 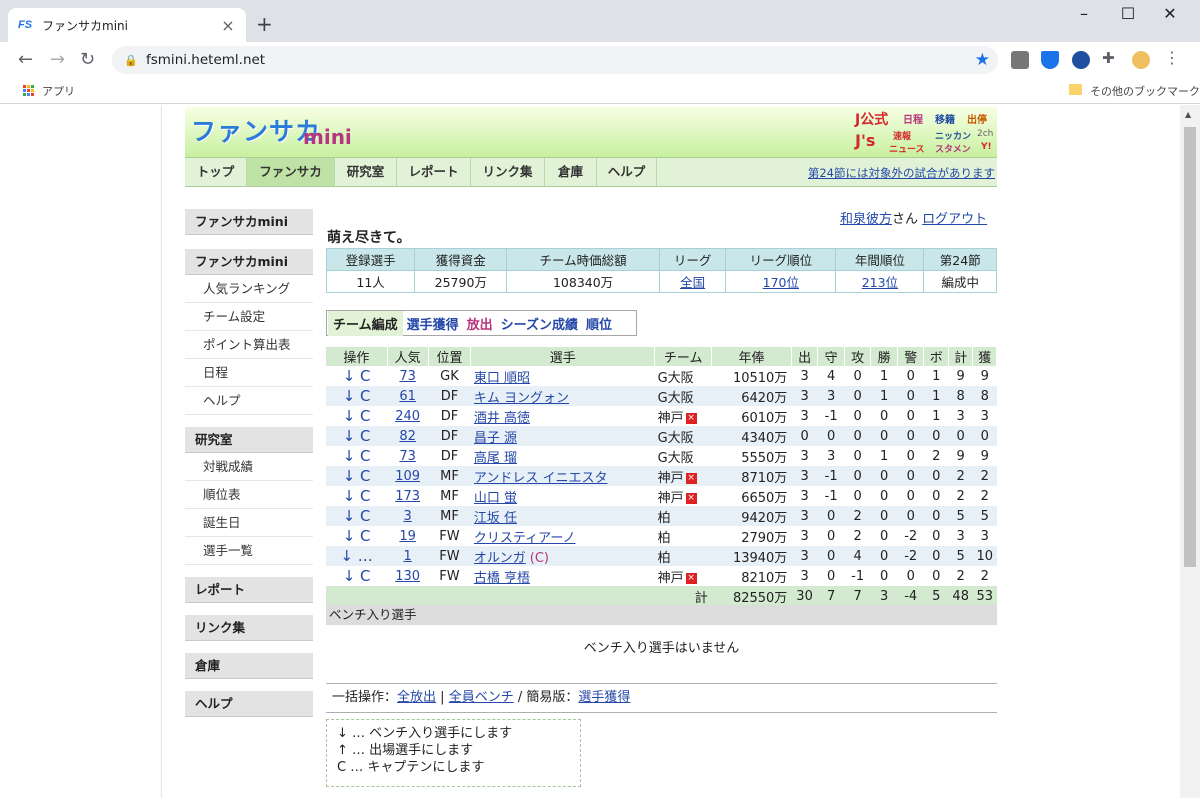 What do you see at coordinates (228, 25) in the screenshot?
I see `tab-close-icon: ×` at bounding box center [228, 25].